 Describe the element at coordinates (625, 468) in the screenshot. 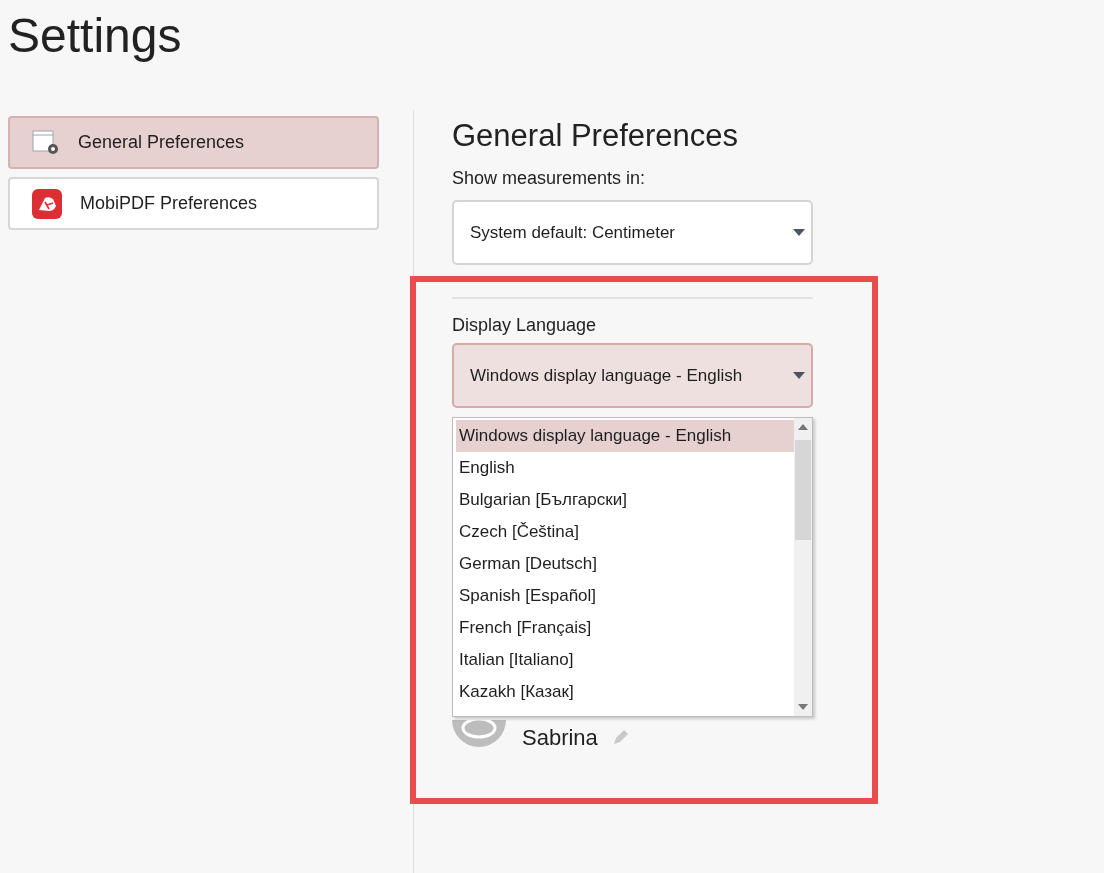

I see `dropdown-option: English` at that location.